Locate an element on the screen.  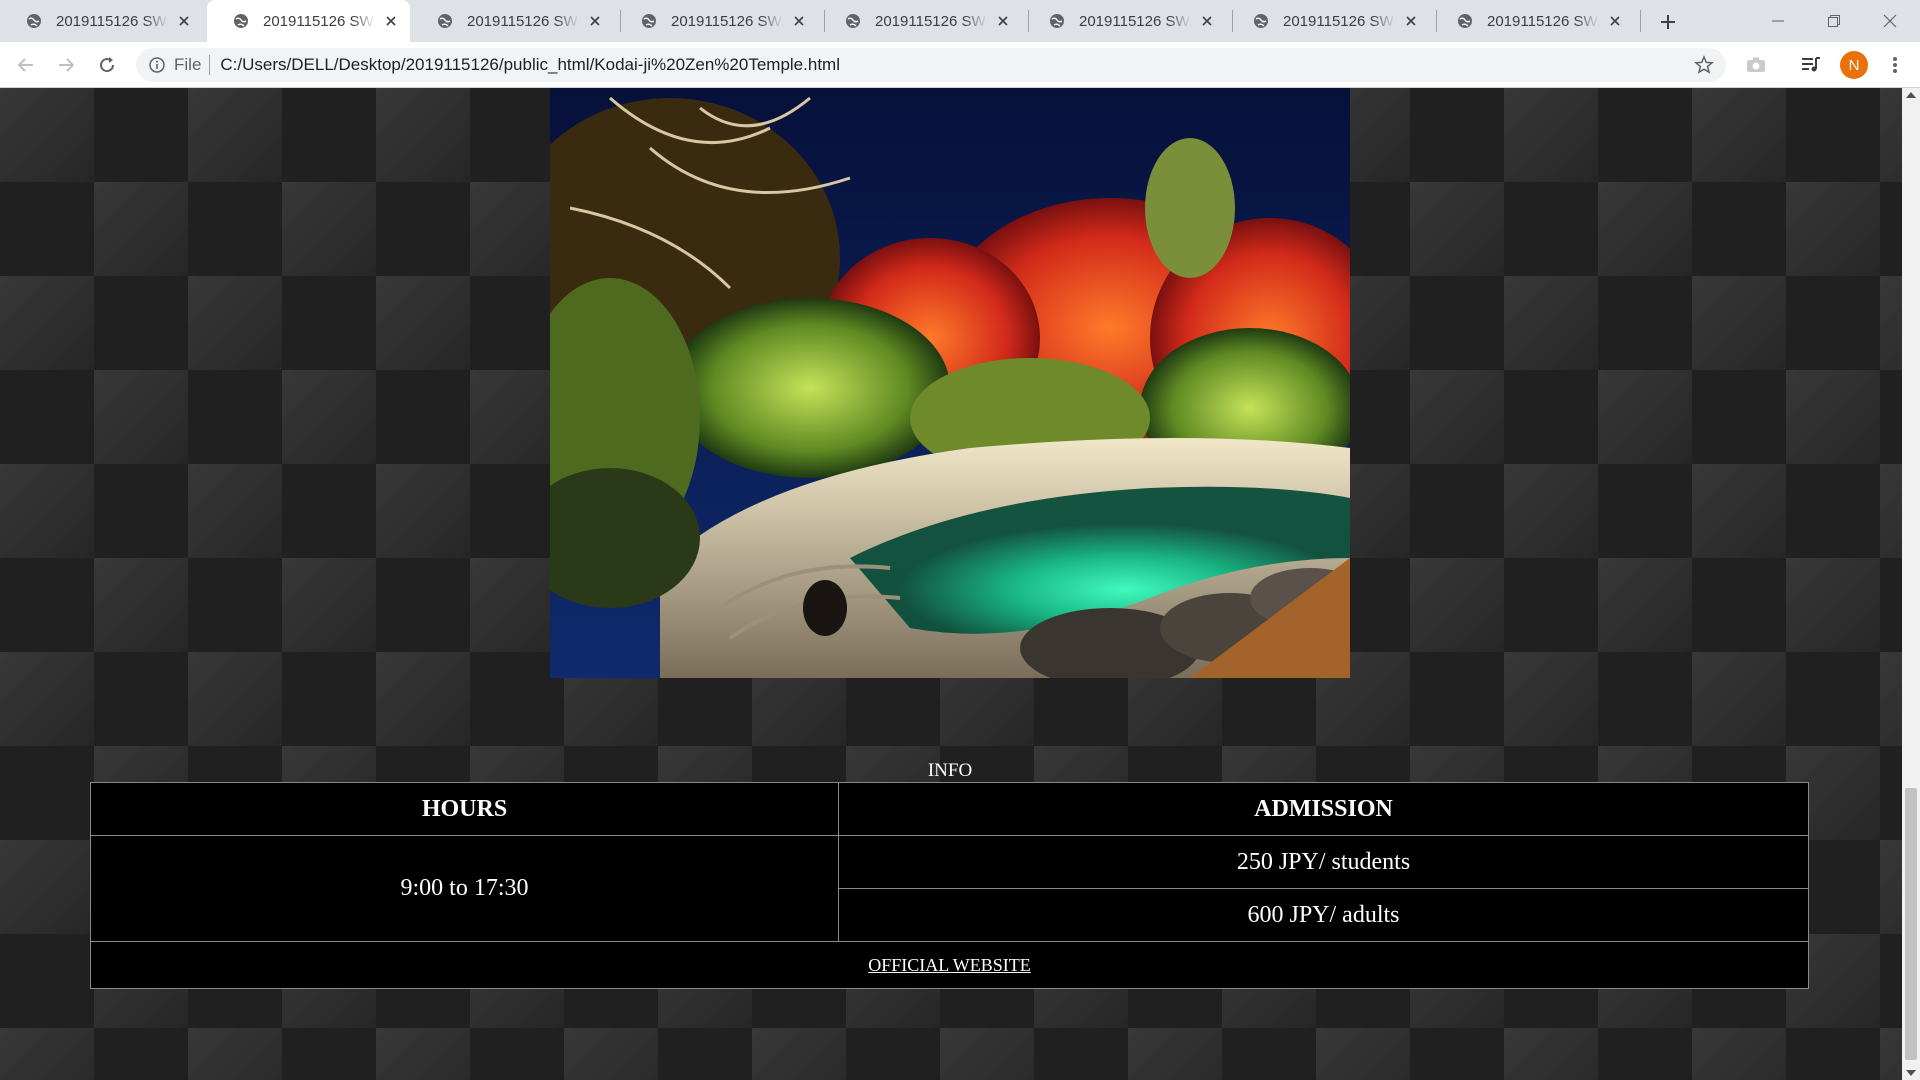
tab-separator is located at coordinates (1640, 21).